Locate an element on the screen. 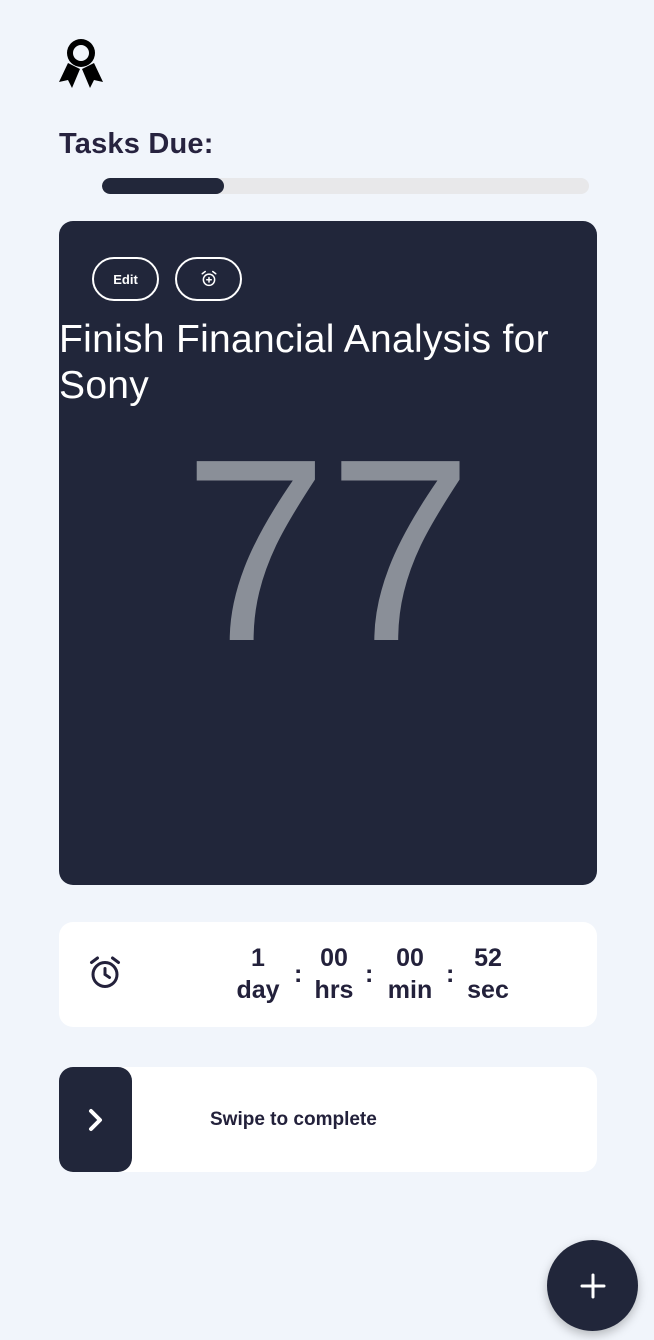  swipe-handle is located at coordinates (95, 1119).